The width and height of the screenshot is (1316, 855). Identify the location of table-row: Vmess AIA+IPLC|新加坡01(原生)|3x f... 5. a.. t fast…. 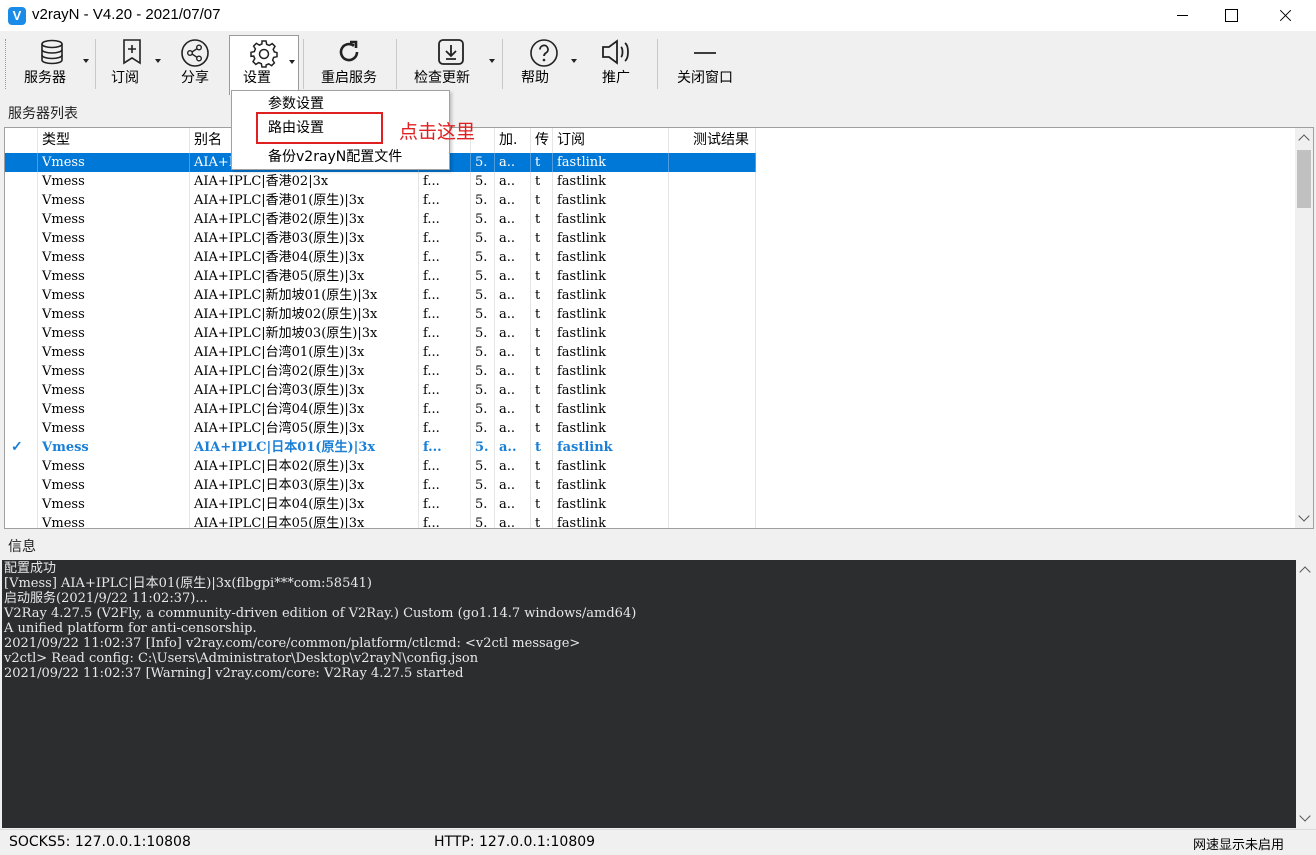
(380, 295).